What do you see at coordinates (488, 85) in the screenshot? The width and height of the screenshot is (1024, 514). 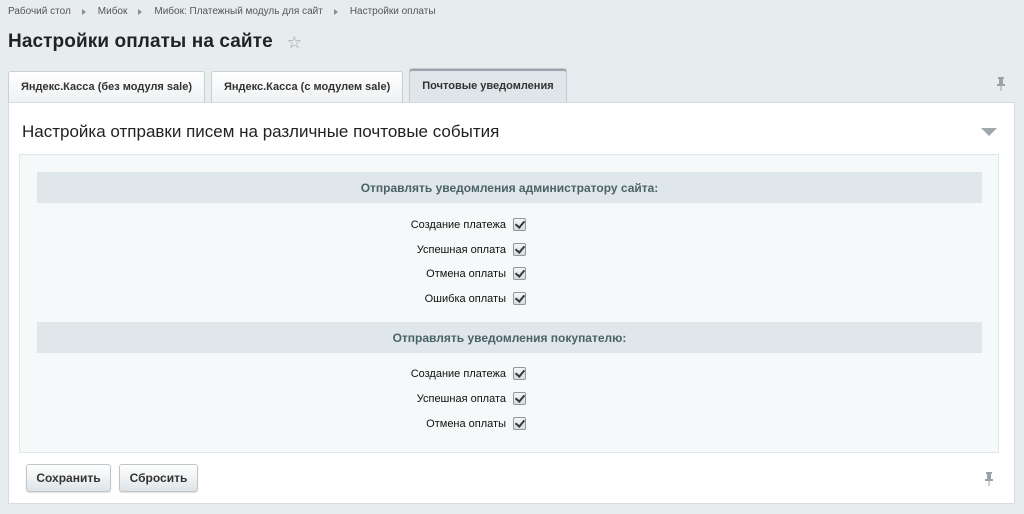 I see `tab-email-notifications: Почтовые уведомления` at bounding box center [488, 85].